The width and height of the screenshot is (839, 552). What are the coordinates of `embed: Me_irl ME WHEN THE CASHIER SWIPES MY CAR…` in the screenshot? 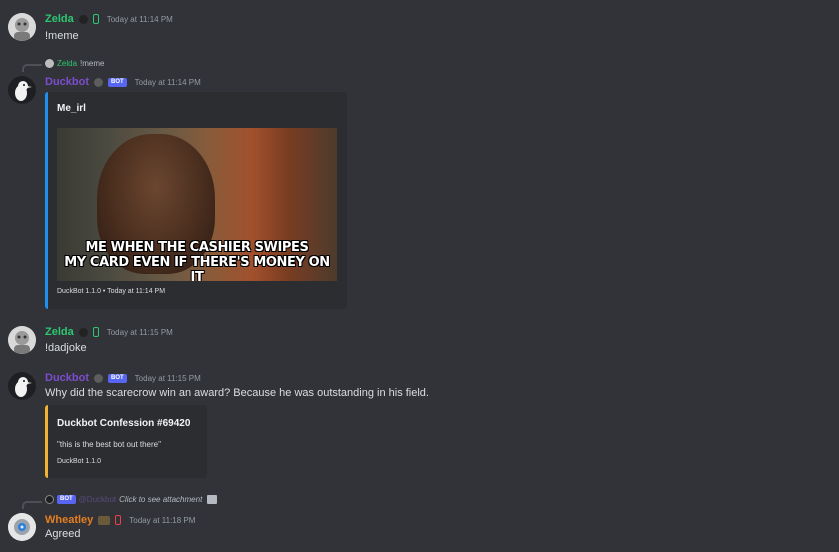 It's located at (196, 200).